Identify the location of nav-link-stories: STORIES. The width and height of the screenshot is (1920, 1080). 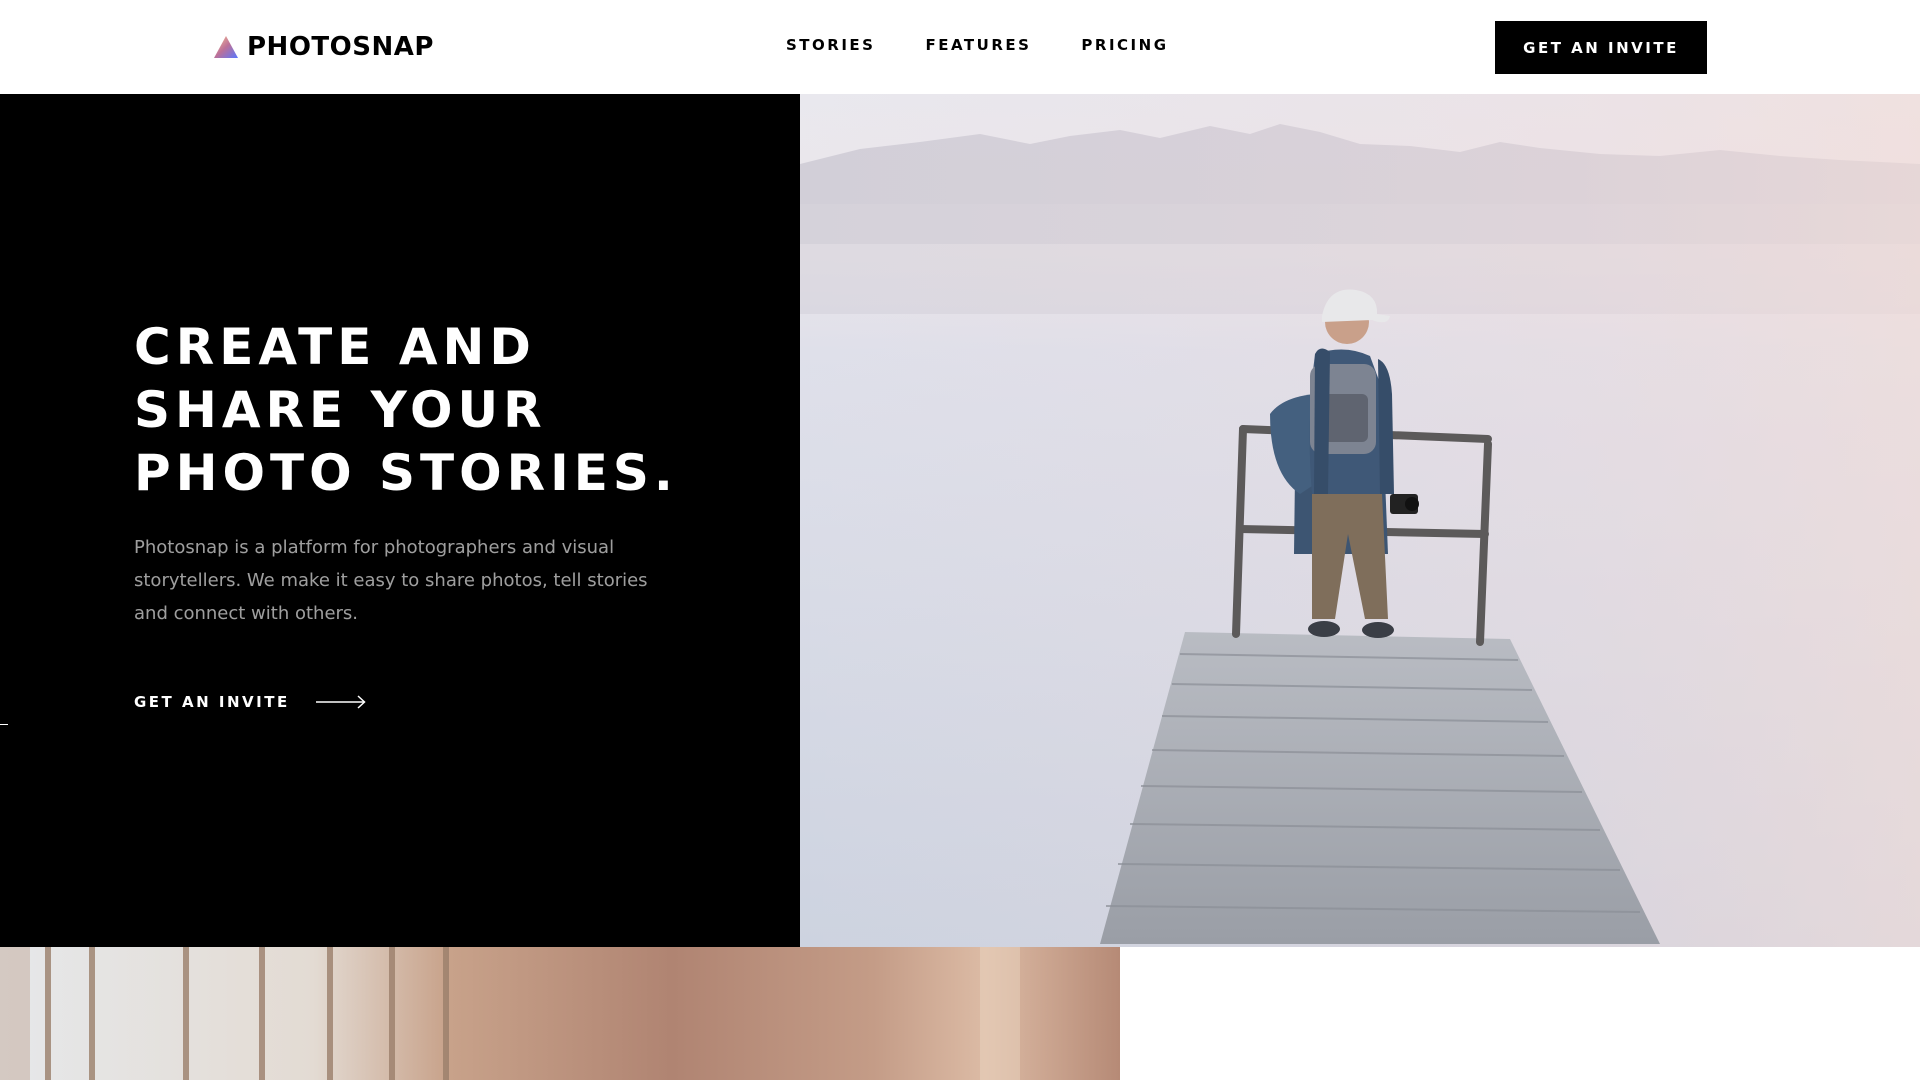
(830, 45).